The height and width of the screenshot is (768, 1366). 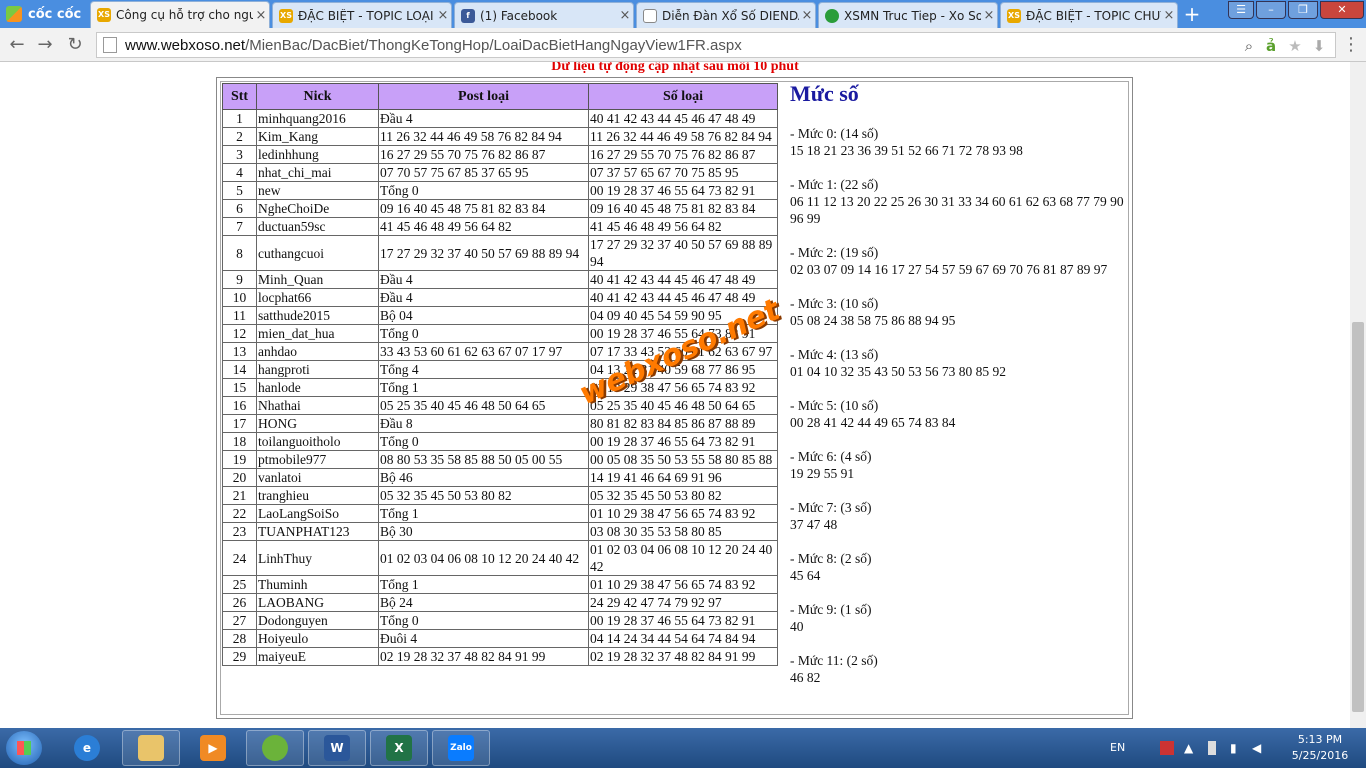 I want to click on muc-group: - Mức 11: (2 số) 46 82, so click(x=962, y=669).